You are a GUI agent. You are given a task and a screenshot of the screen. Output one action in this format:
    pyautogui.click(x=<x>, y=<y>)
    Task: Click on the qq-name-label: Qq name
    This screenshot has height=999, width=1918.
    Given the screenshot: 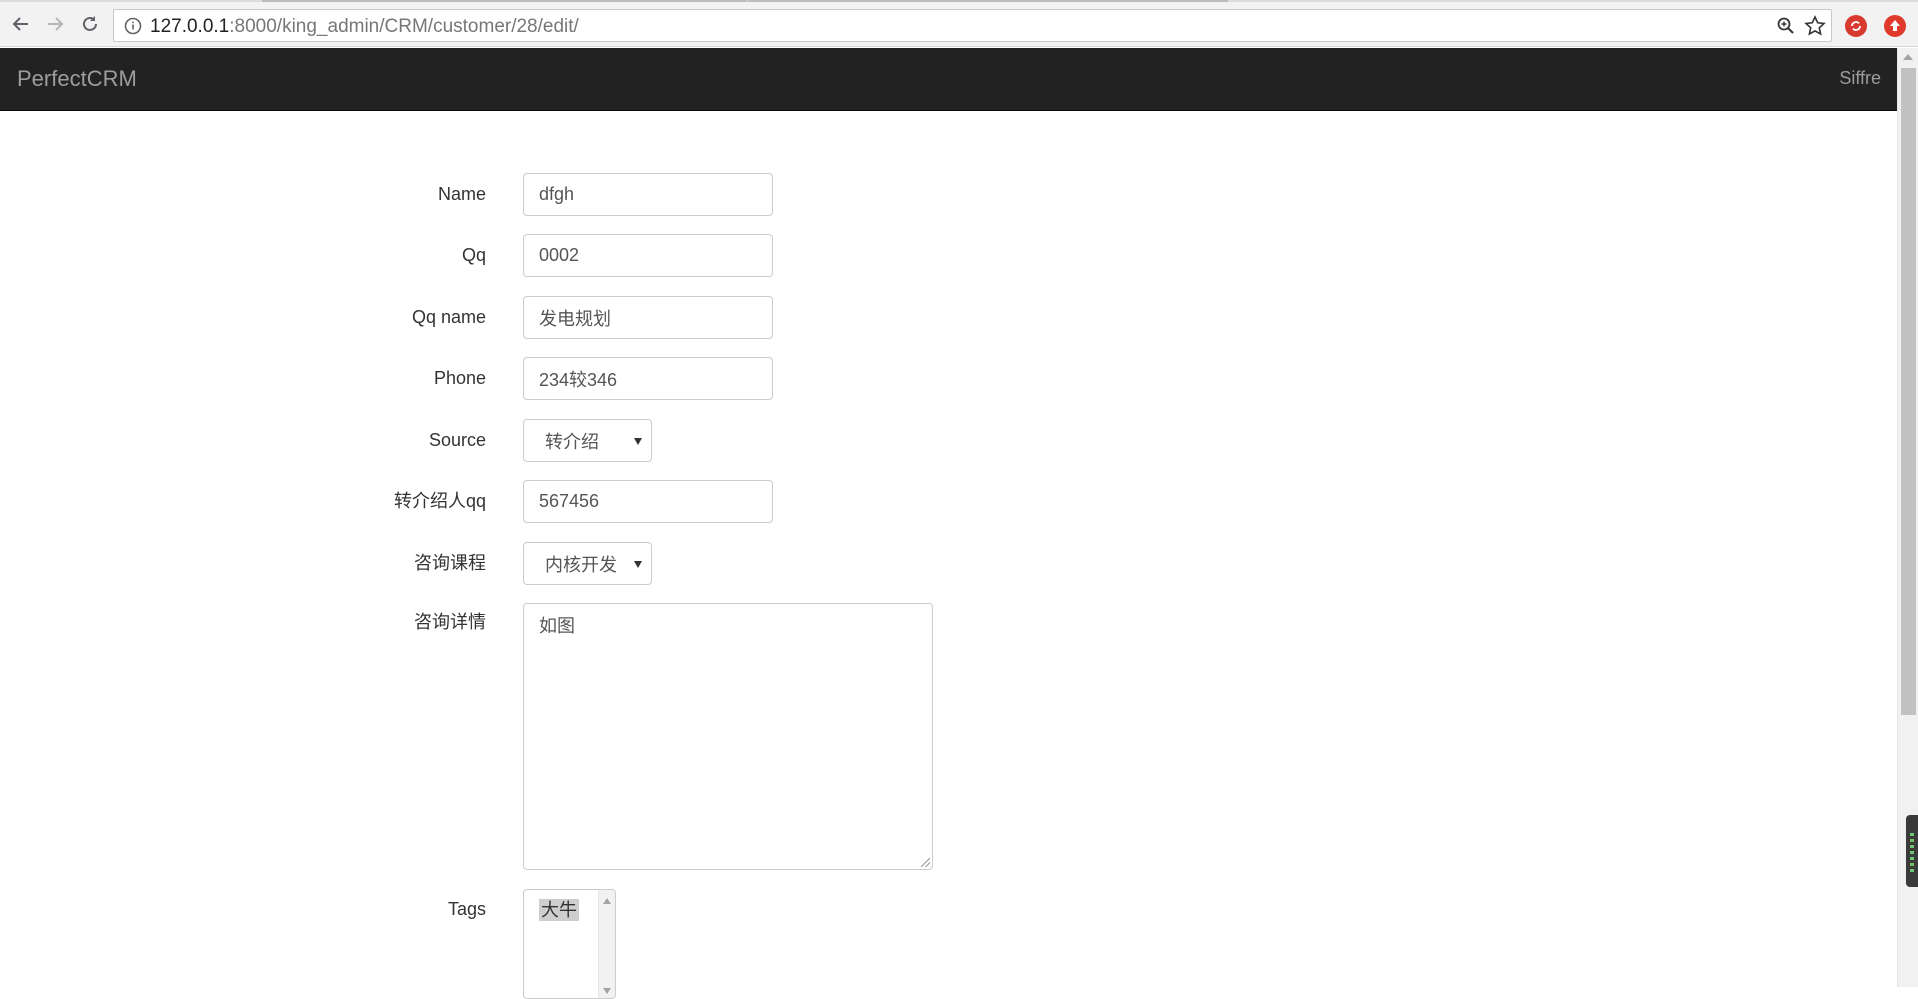 What is the action you would take?
    pyautogui.click(x=448, y=317)
    